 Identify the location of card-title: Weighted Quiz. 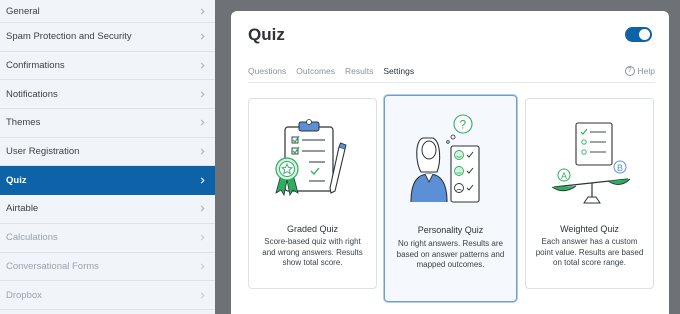
(589, 229).